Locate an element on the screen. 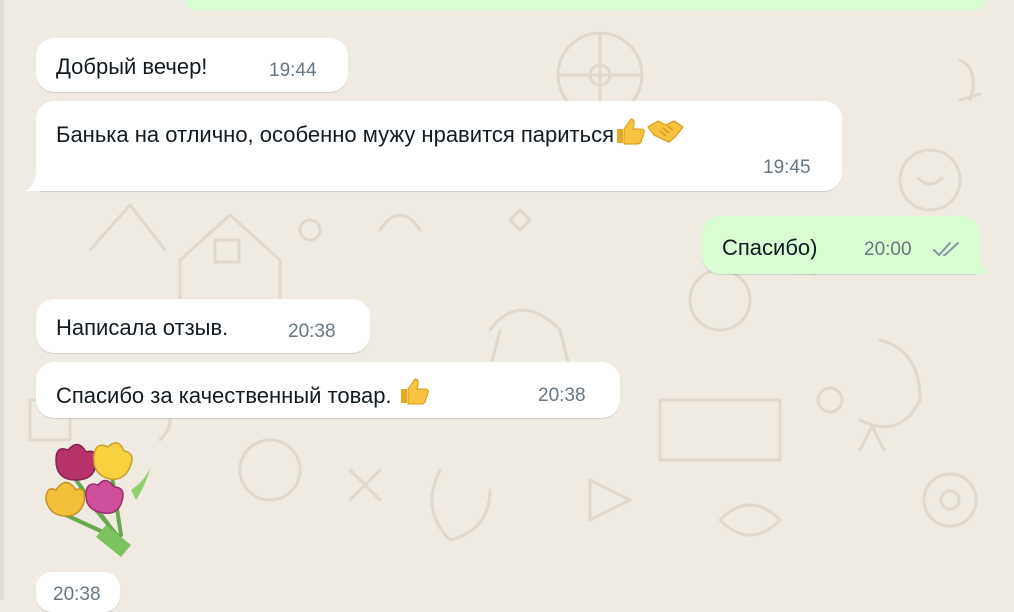  message-bubble-incoming: Спасибо за качественный товар. 20:38 is located at coordinates (328, 390).